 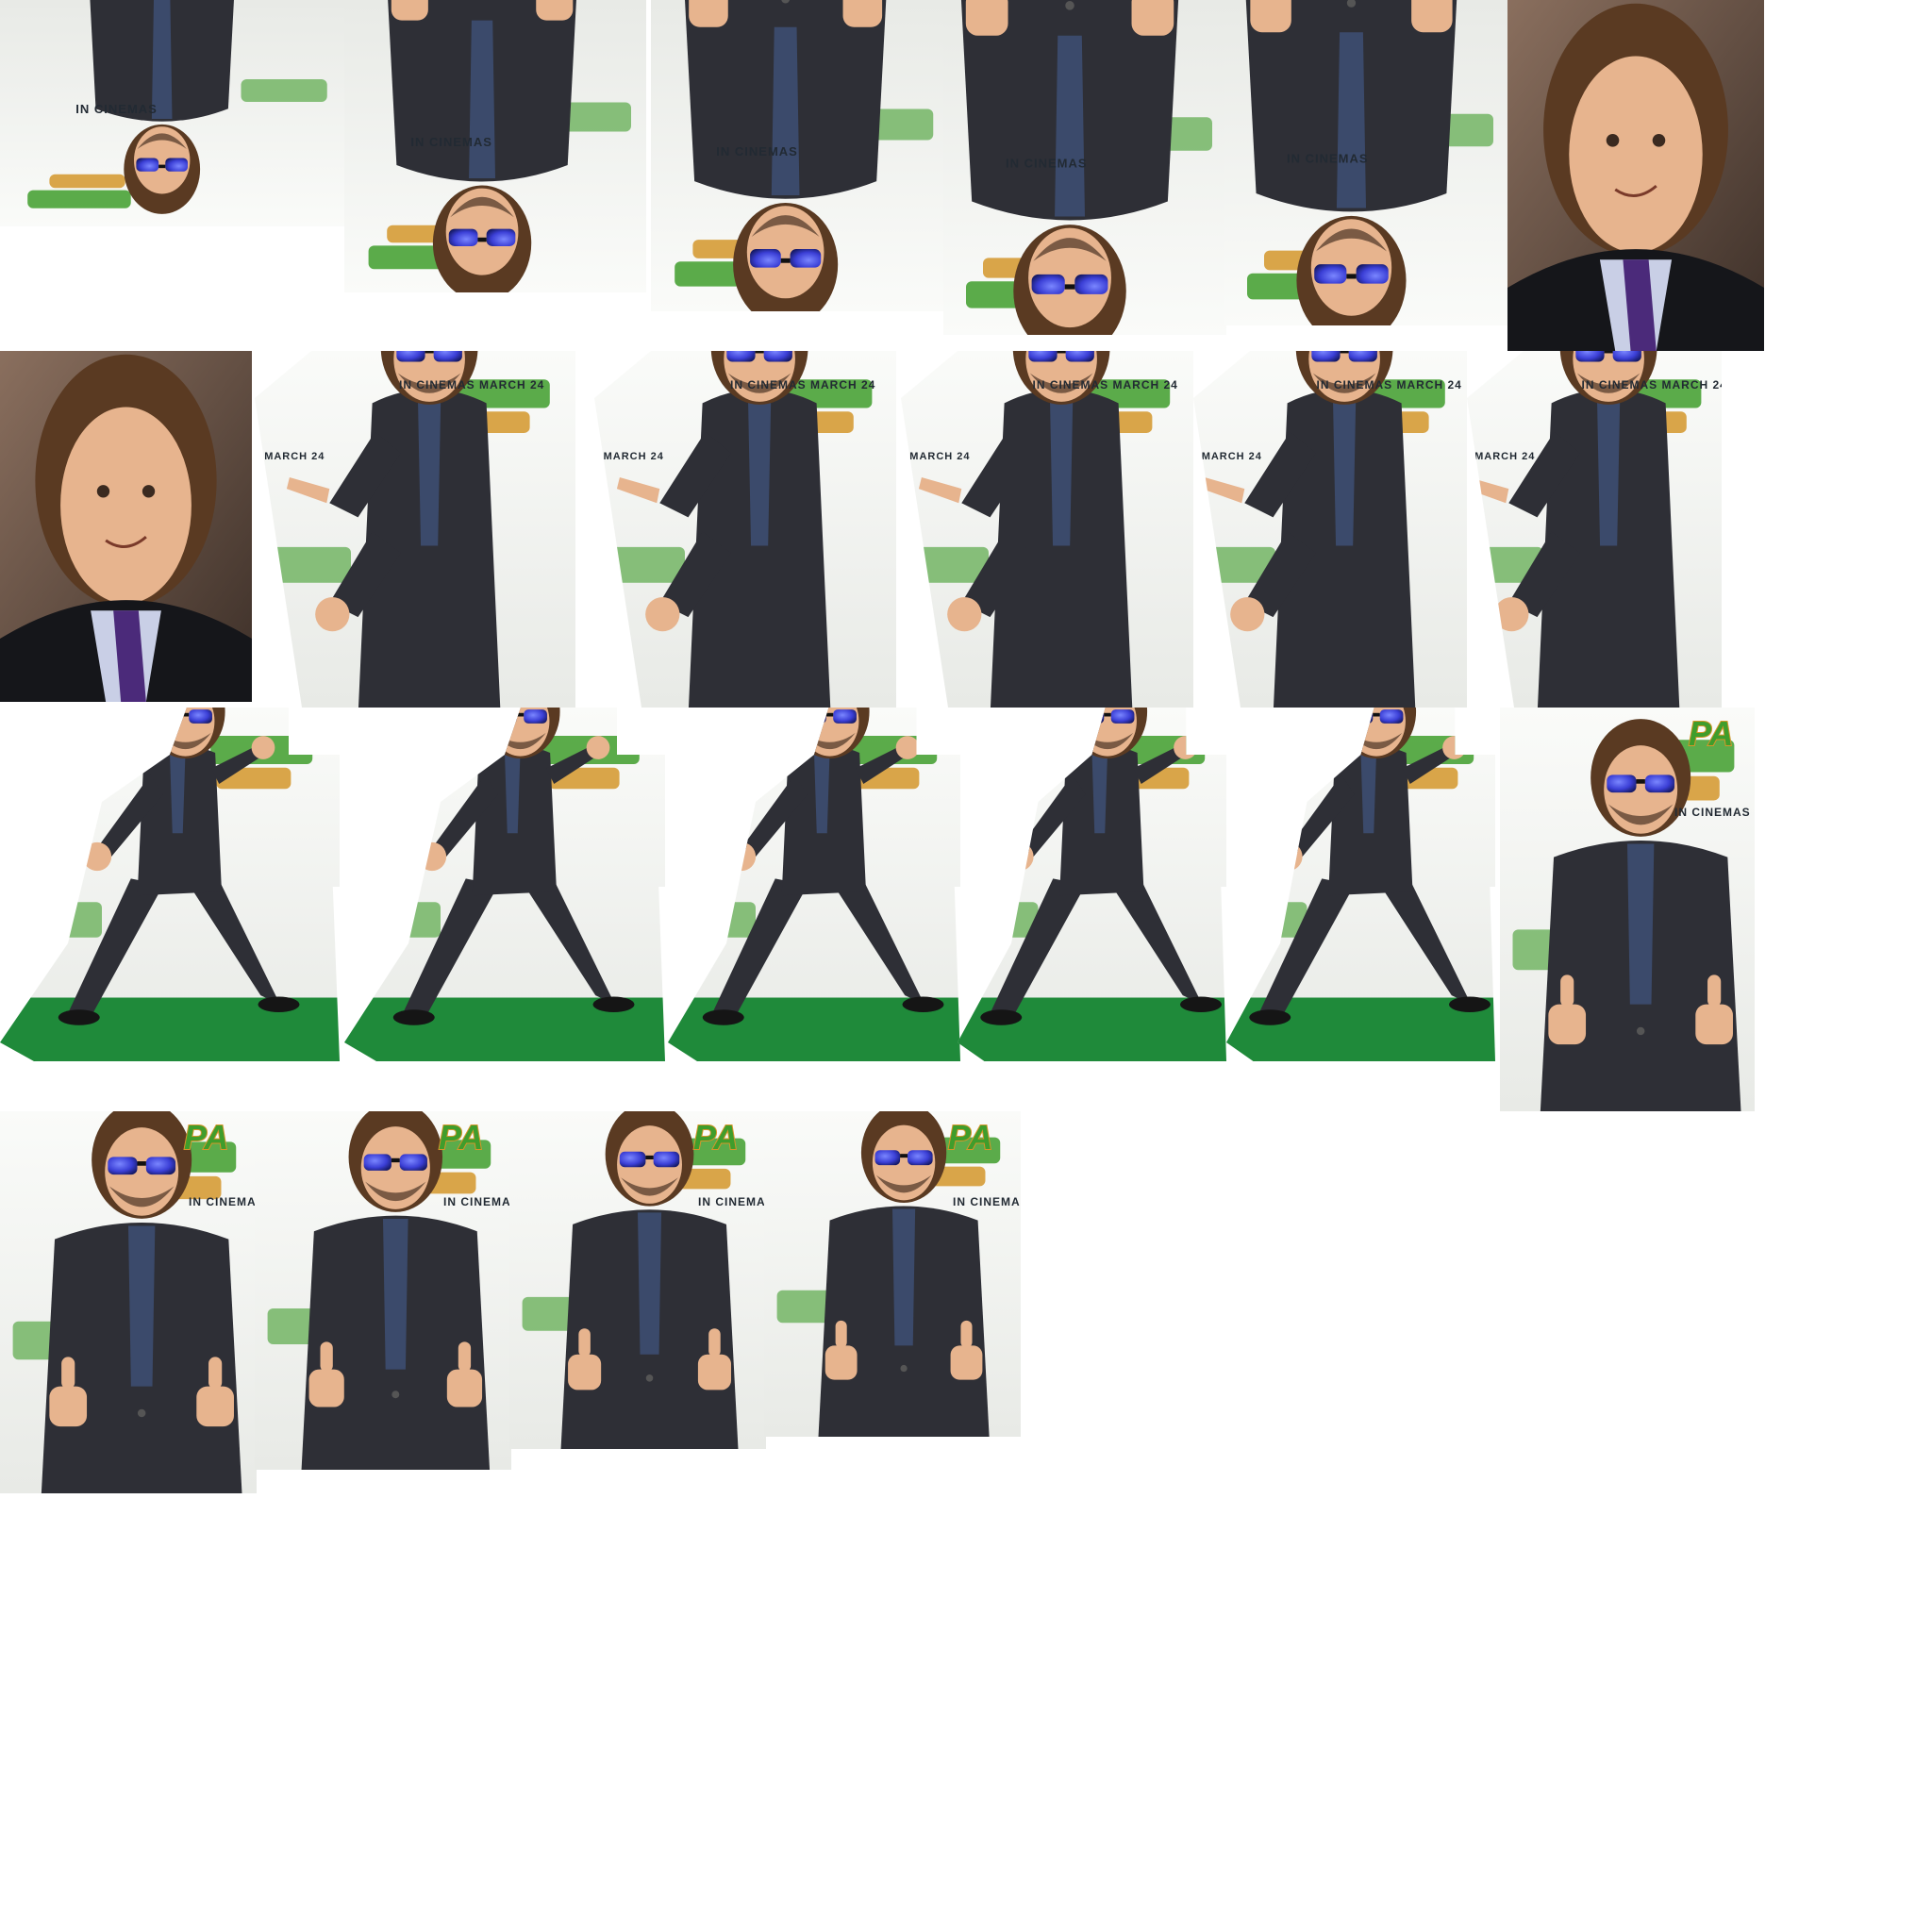 I want to click on headshot-portrait-photo, so click(x=126, y=526).